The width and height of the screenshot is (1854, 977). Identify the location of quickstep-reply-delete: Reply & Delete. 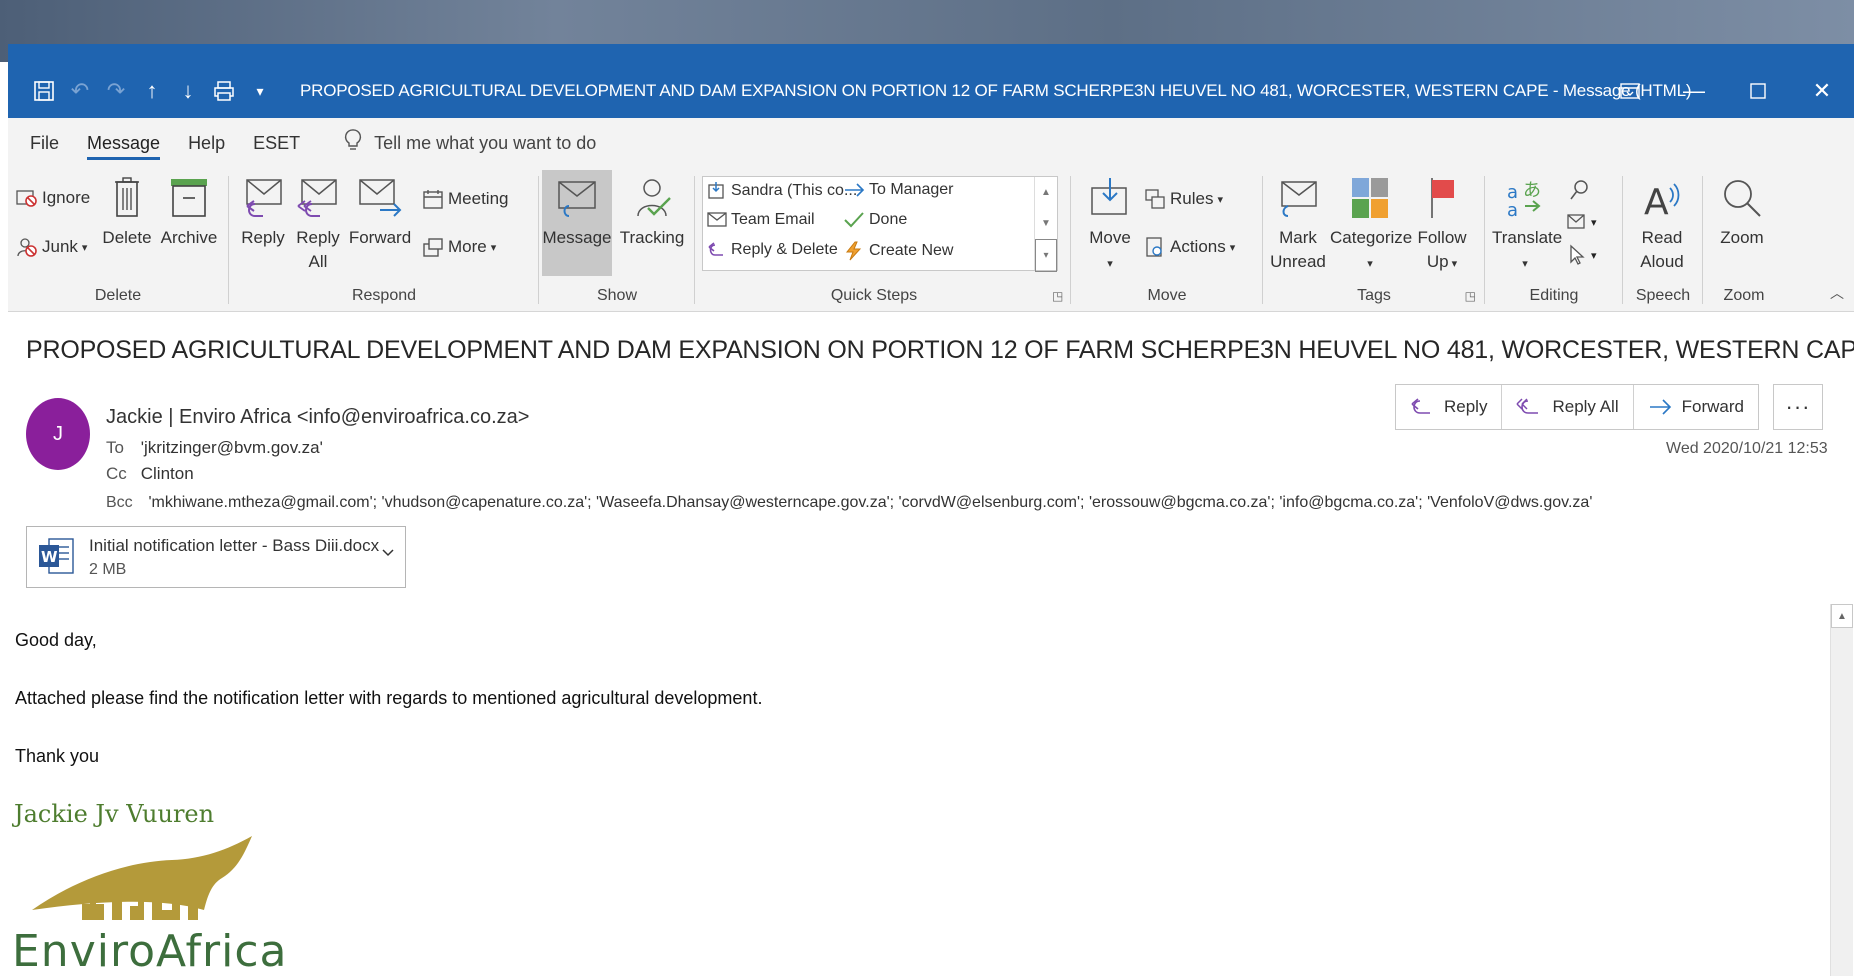
(772, 250).